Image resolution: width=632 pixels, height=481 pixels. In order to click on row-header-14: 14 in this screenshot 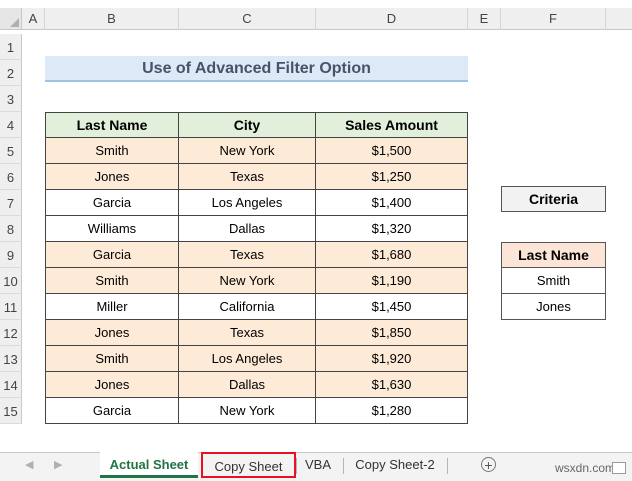, I will do `click(11, 385)`.